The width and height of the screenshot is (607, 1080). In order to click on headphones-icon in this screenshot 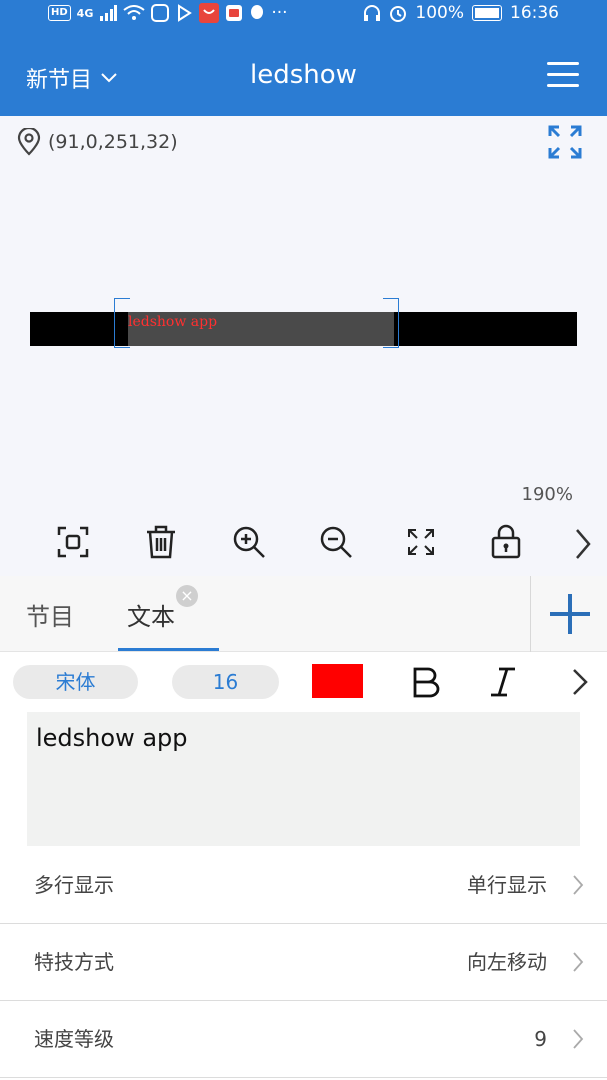, I will do `click(372, 13)`.